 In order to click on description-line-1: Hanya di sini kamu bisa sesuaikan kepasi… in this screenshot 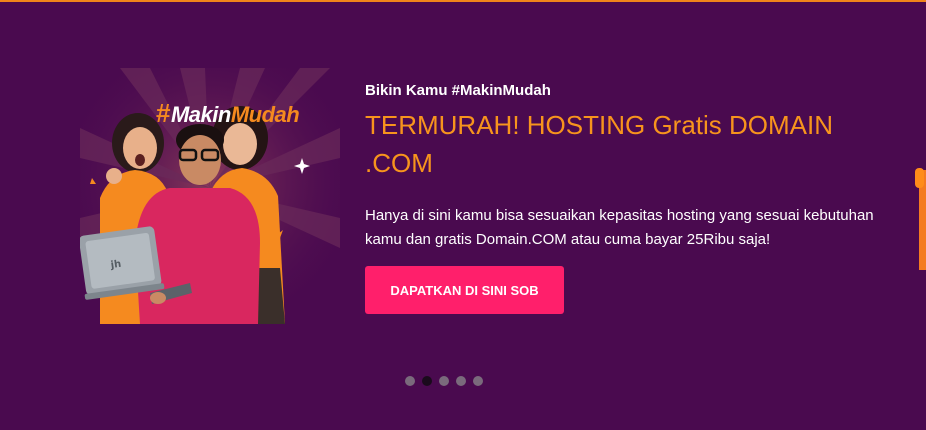, I will do `click(619, 215)`.